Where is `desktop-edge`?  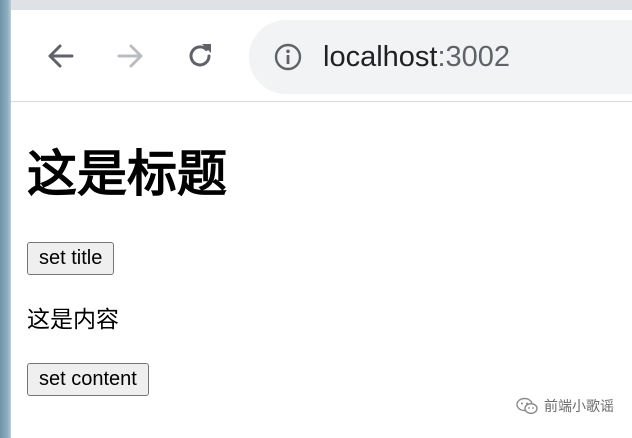 desktop-edge is located at coordinates (5, 219).